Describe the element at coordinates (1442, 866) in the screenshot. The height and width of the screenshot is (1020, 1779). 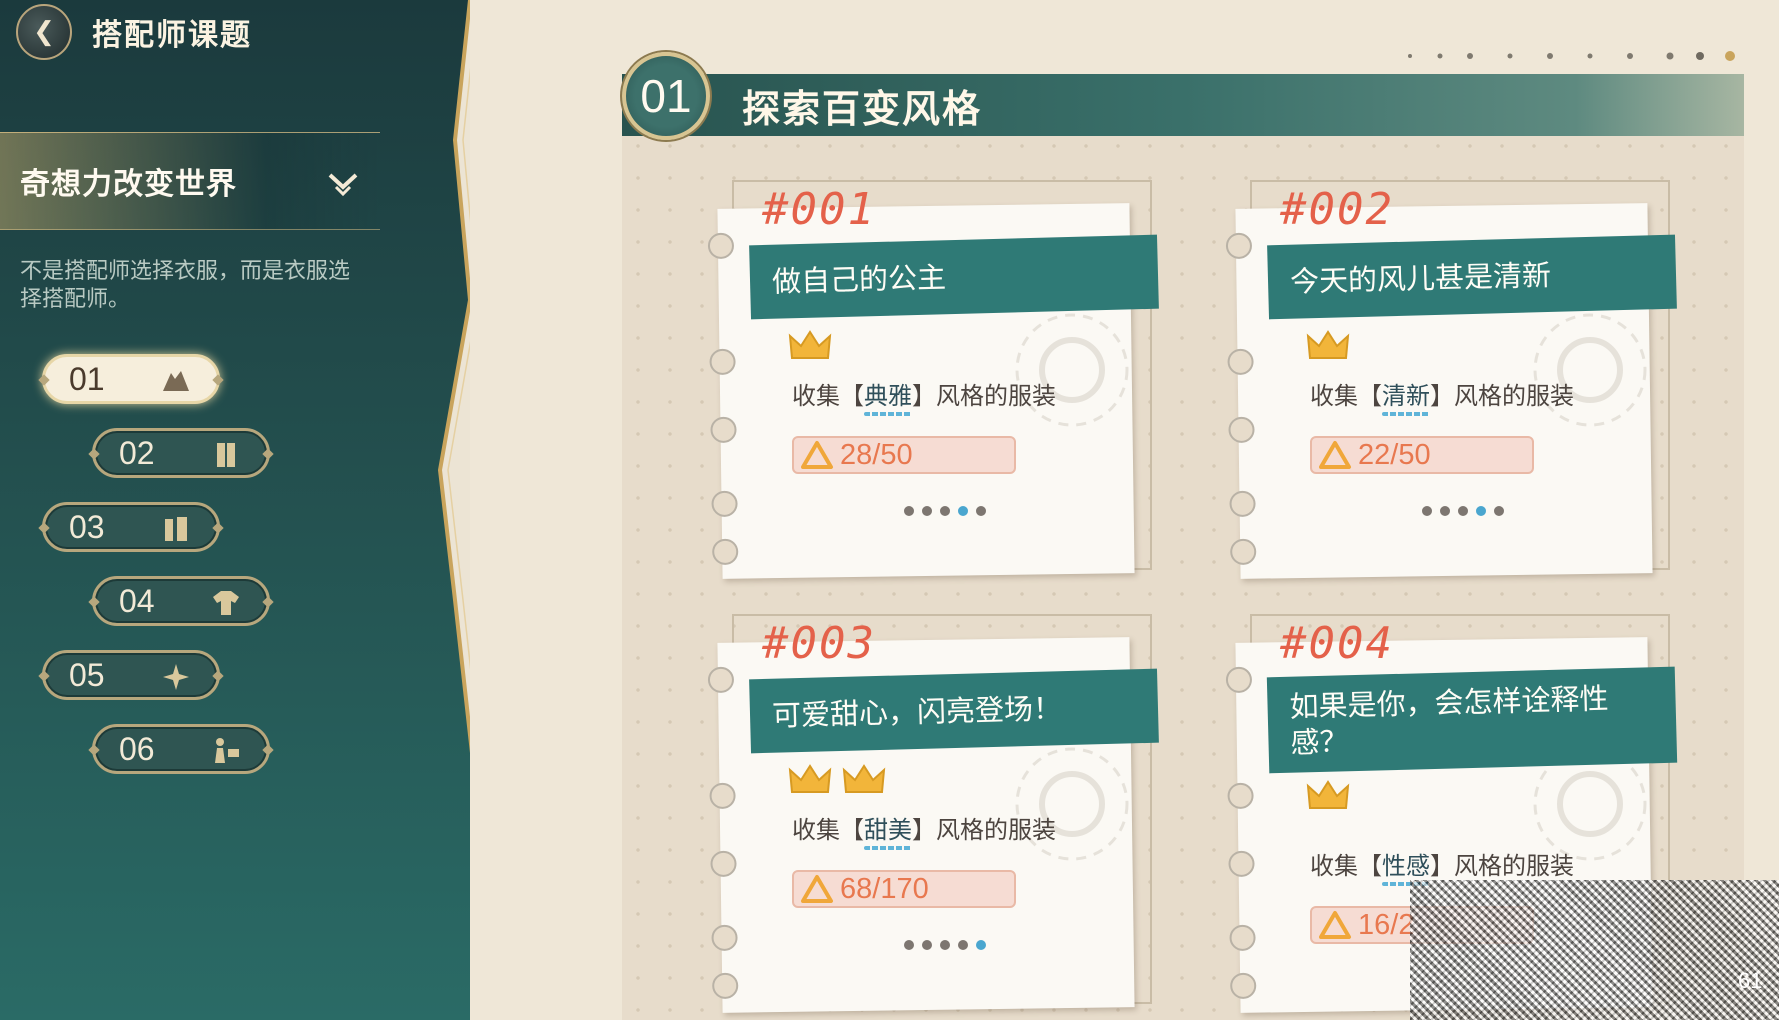
I see `card-description: 收集【性感】风格的服装` at that location.